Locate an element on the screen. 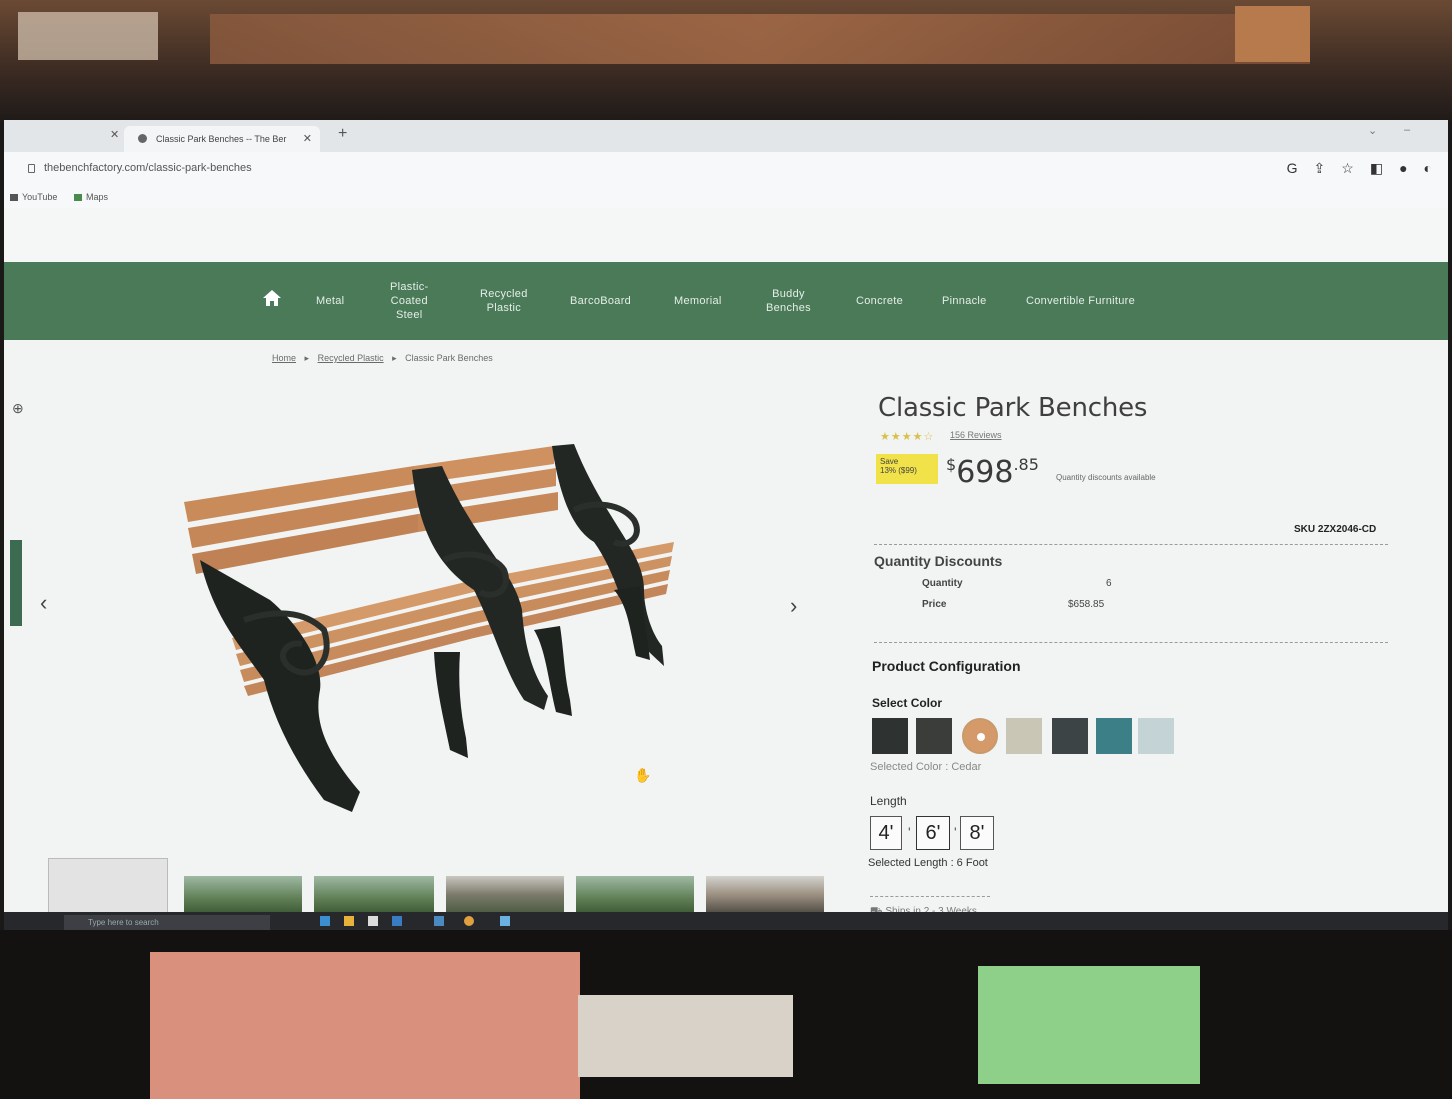 Image resolution: width=1452 pixels, height=1099 pixels. extension-icon: ◧ is located at coordinates (1376, 168).